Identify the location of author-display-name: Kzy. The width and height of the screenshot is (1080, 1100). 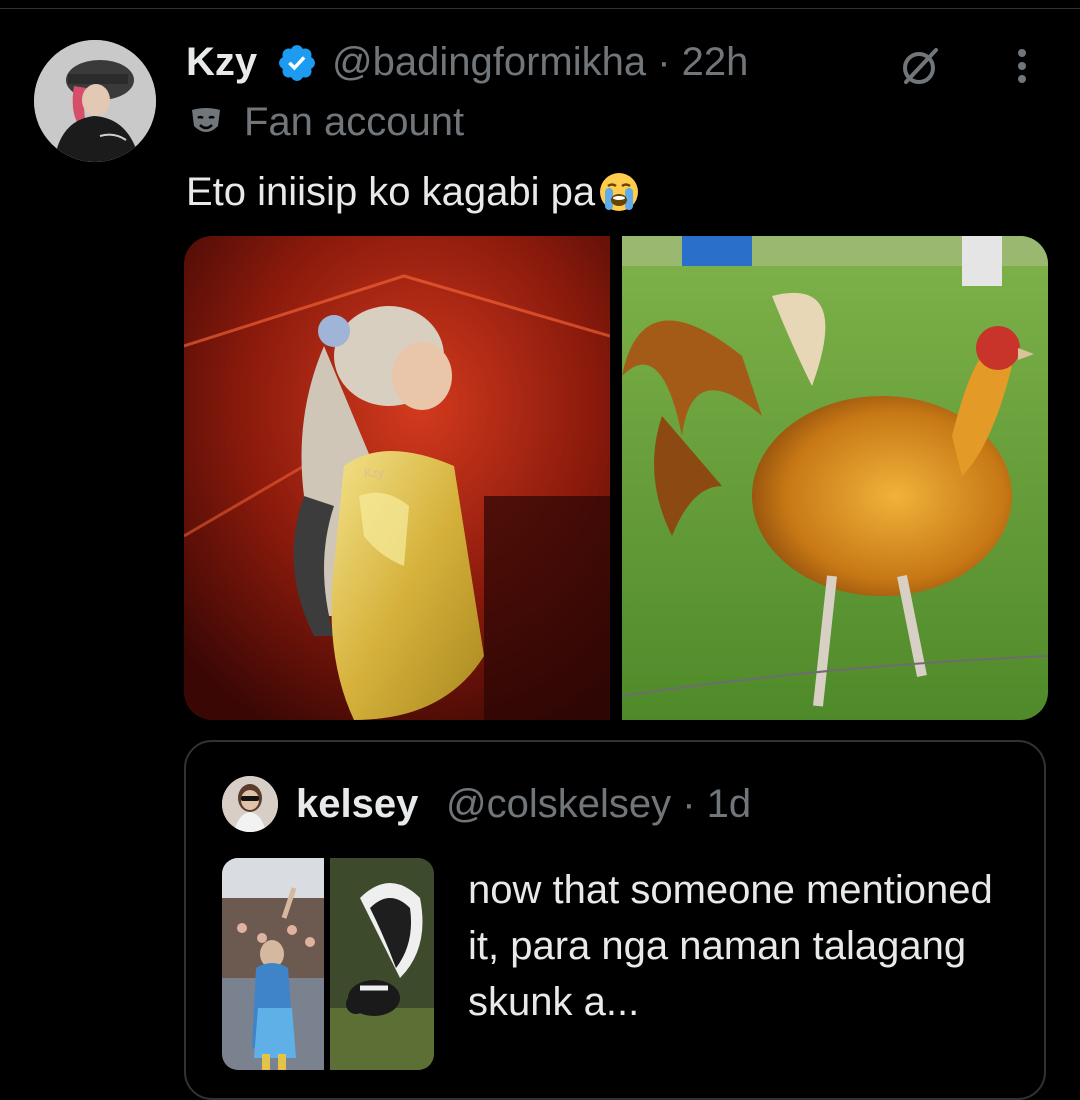
(221, 62).